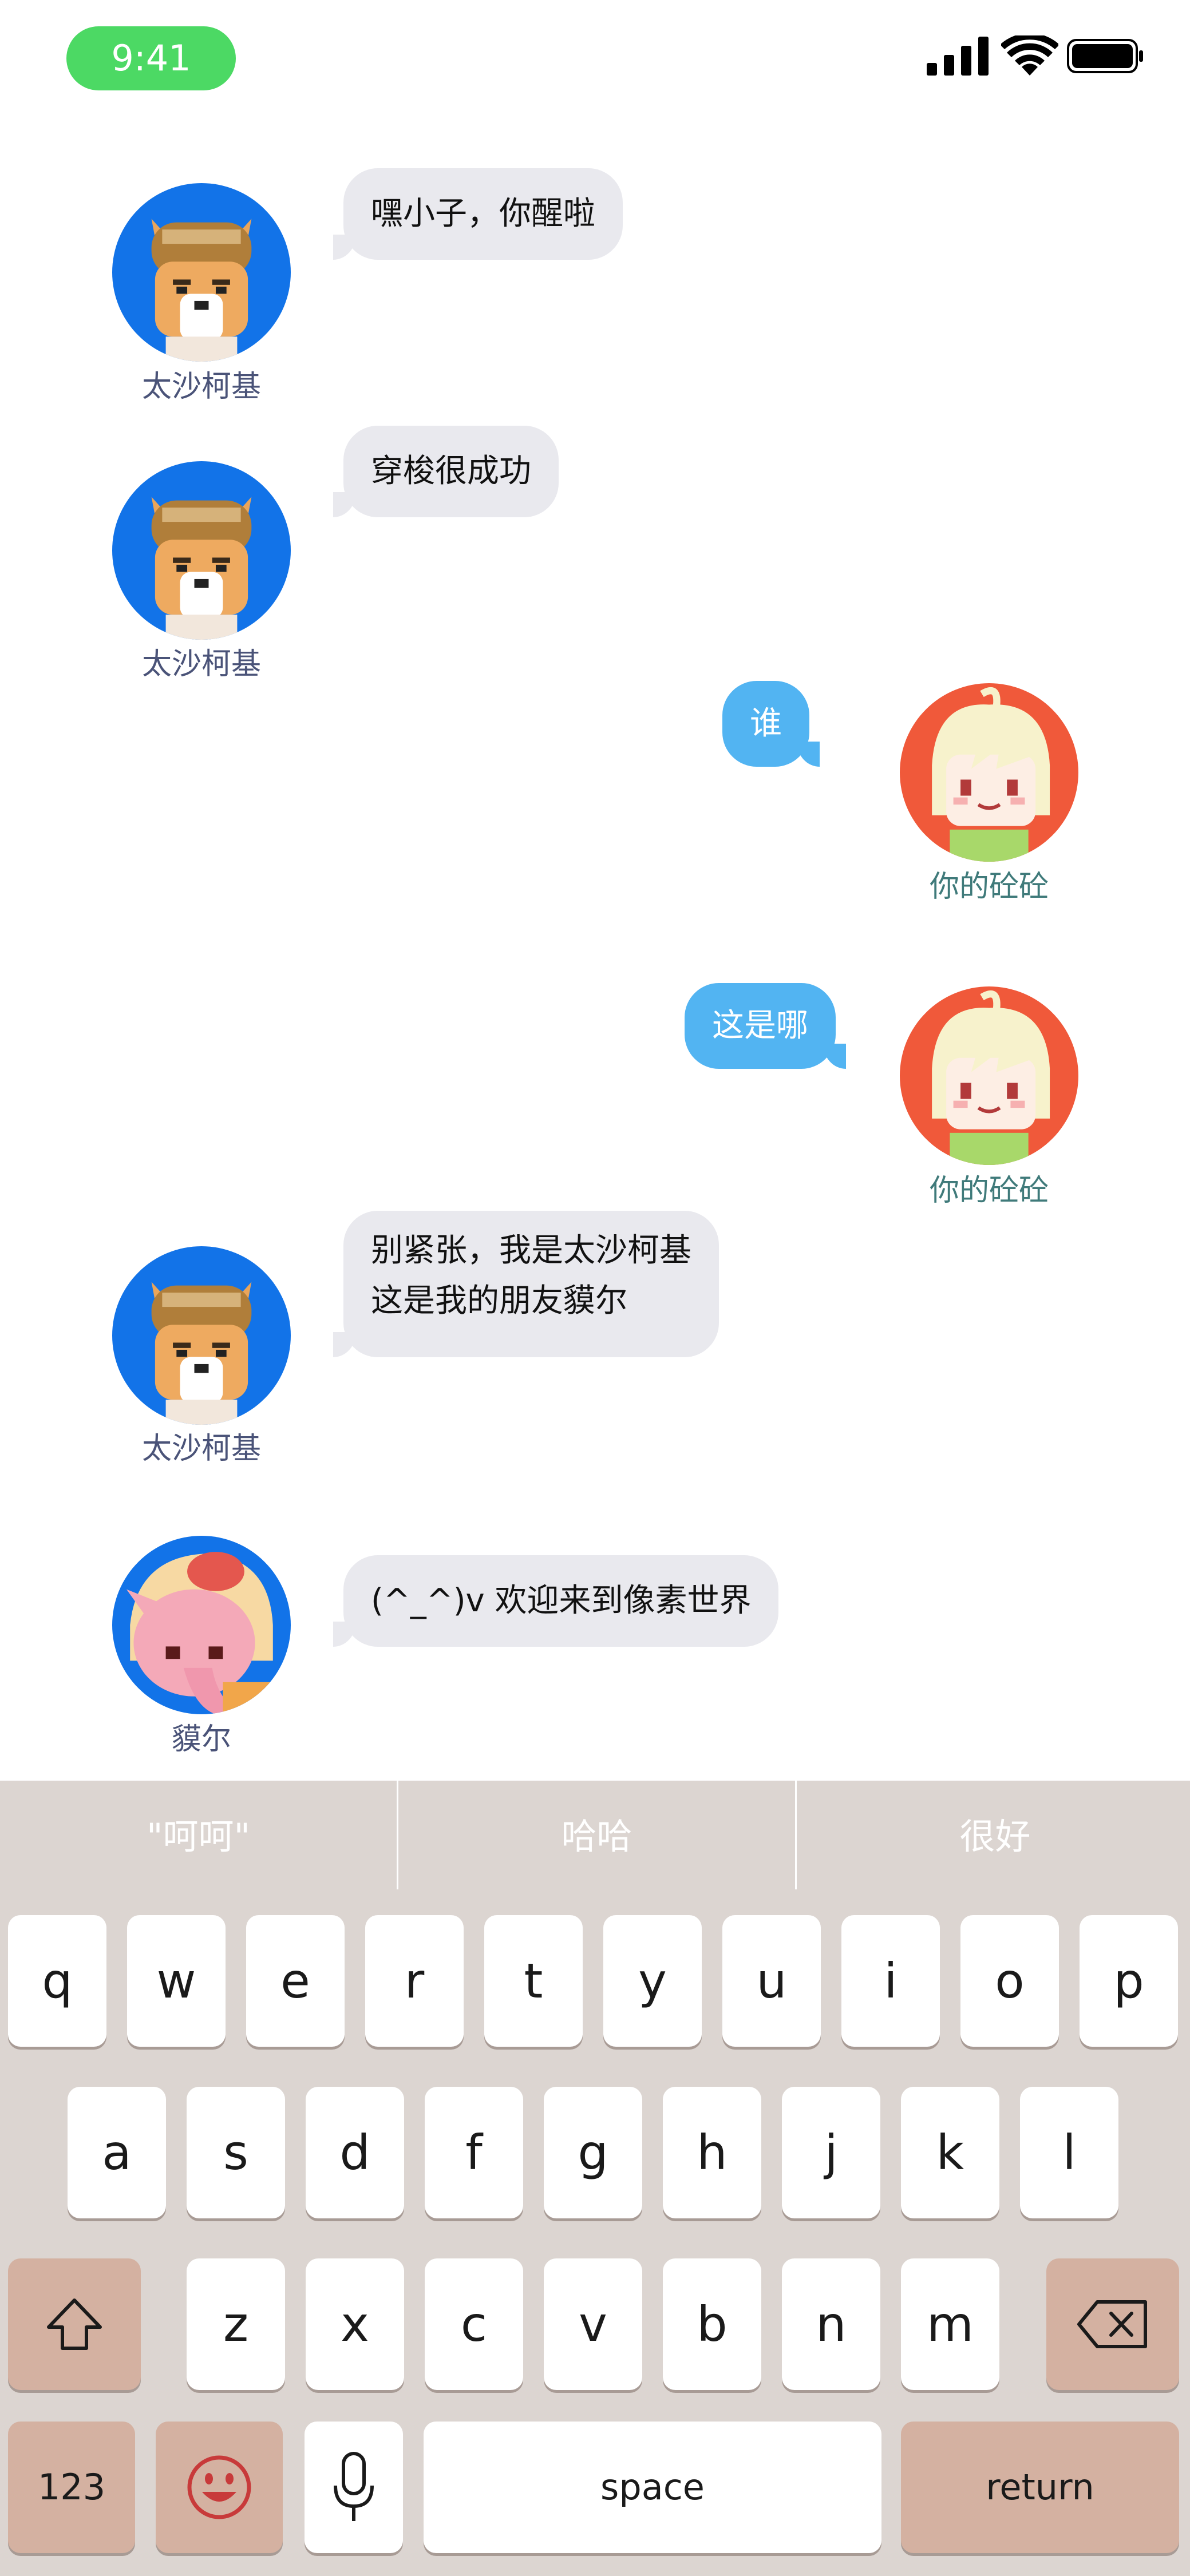 The height and width of the screenshot is (2576, 1190). Describe the element at coordinates (593, 2324) in the screenshot. I see `key-v: v` at that location.